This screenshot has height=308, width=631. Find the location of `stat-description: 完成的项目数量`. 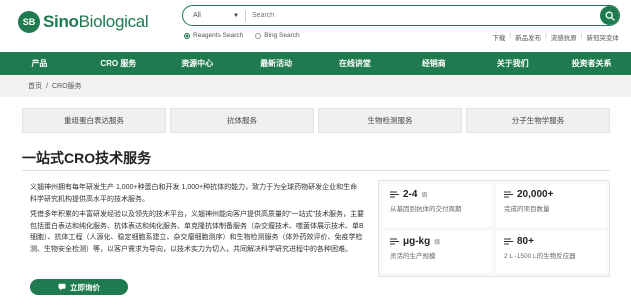

stat-description: 完成的项目数量 is located at coordinates (527, 209).